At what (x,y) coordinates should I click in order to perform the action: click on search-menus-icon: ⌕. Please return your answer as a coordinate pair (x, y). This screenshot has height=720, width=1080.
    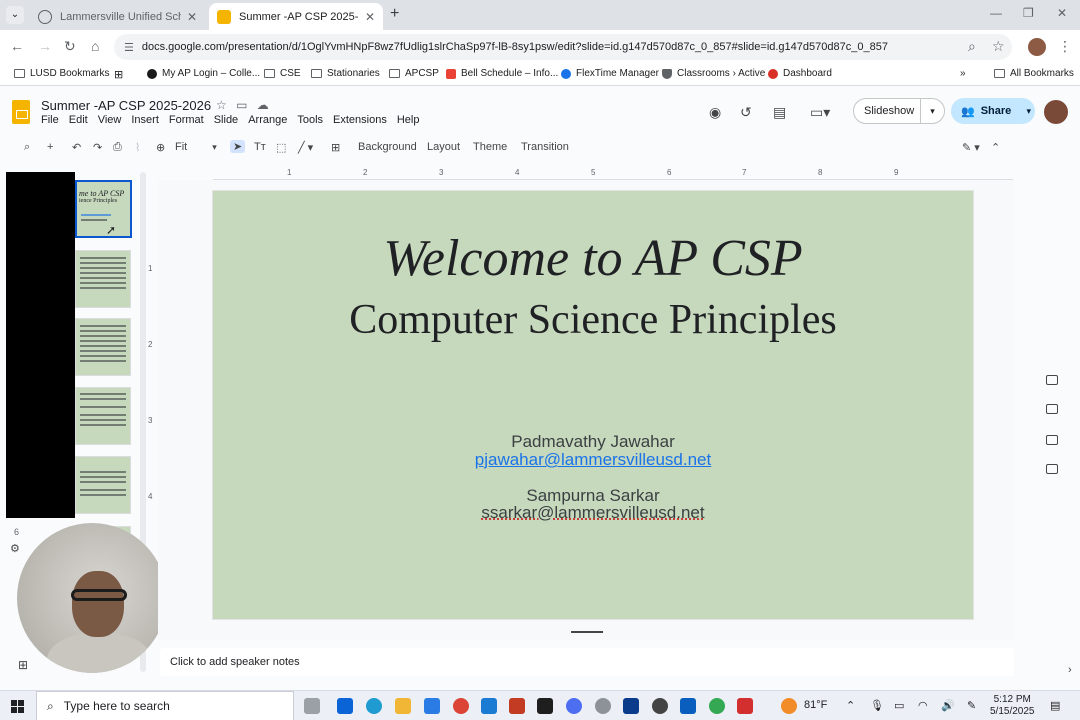
    Looking at the image, I should click on (27, 147).